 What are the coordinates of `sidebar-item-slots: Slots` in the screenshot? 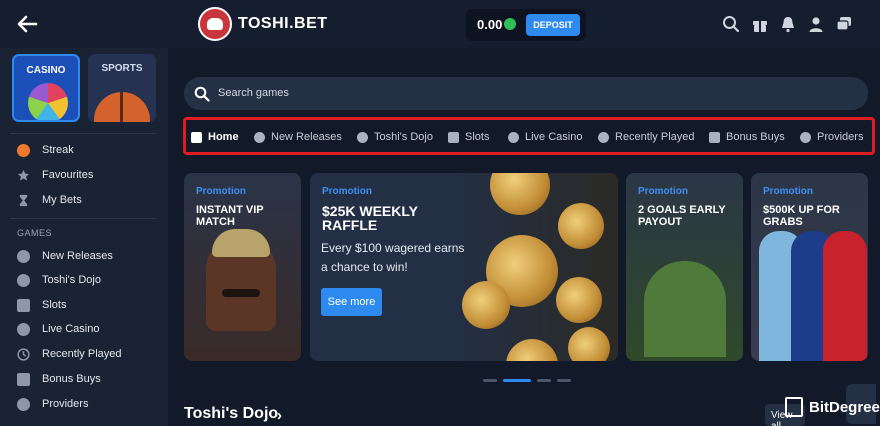 It's located at (41, 305).